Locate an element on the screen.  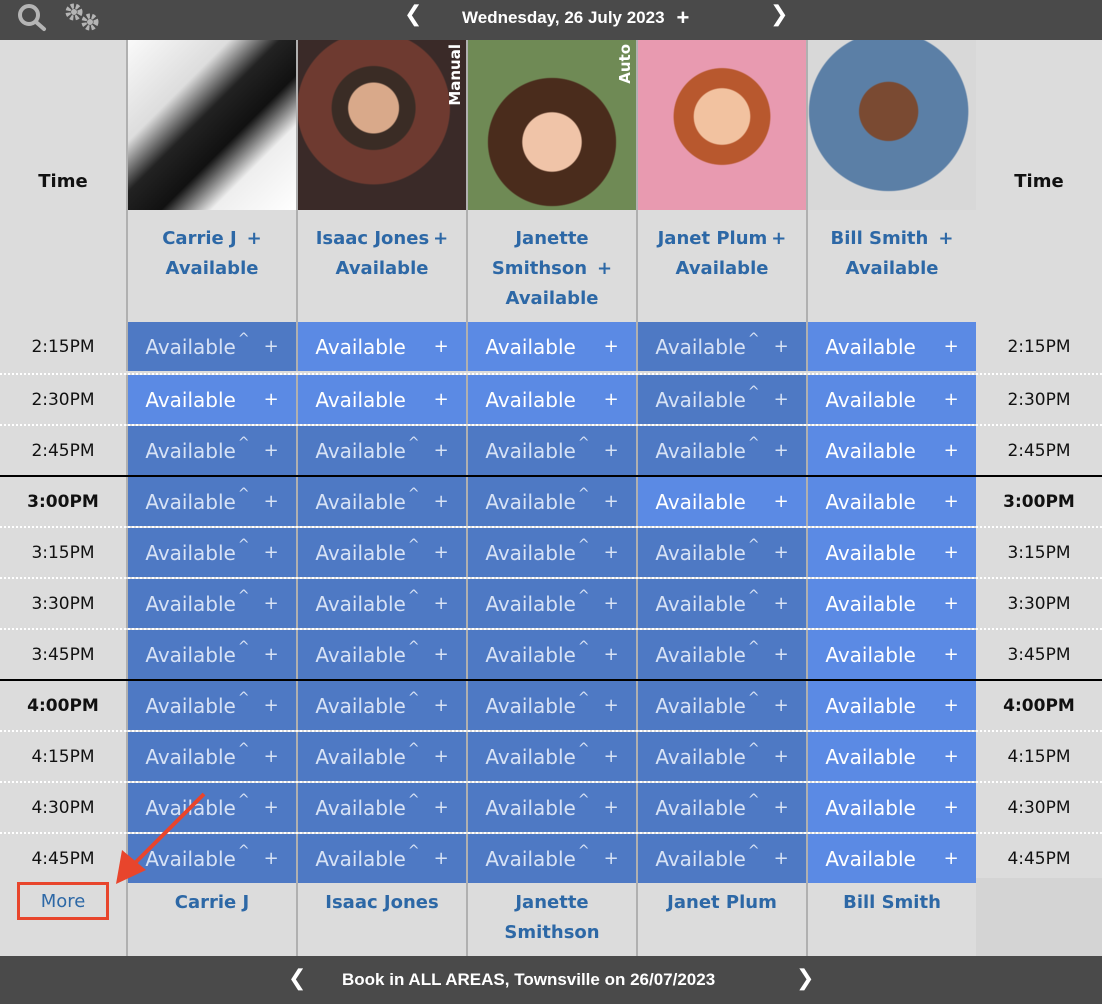
staff-photo is located at coordinates (722, 125).